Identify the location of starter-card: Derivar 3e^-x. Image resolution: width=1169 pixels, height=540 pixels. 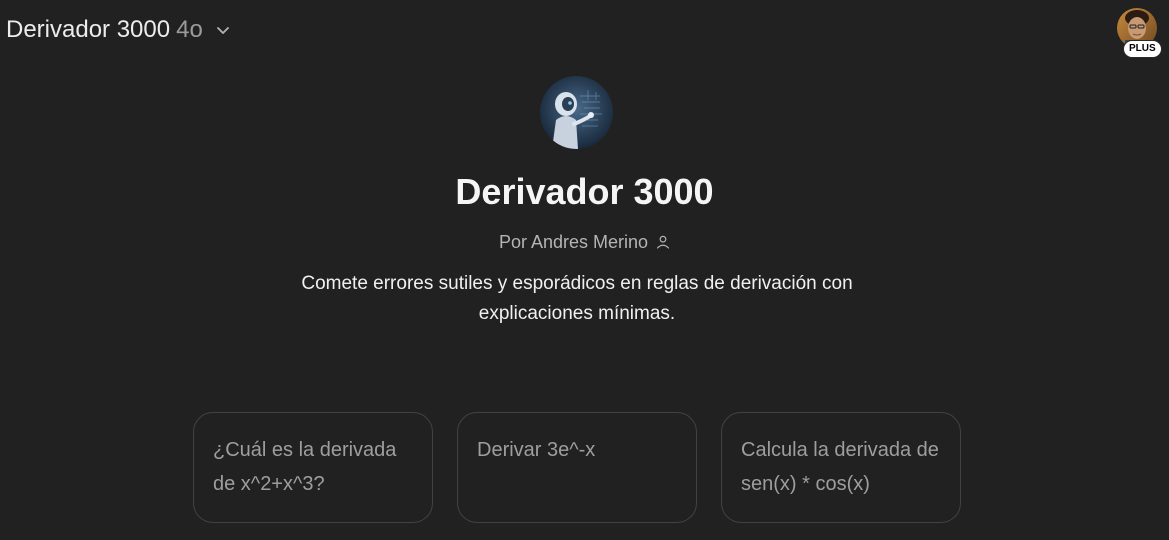
(577, 467).